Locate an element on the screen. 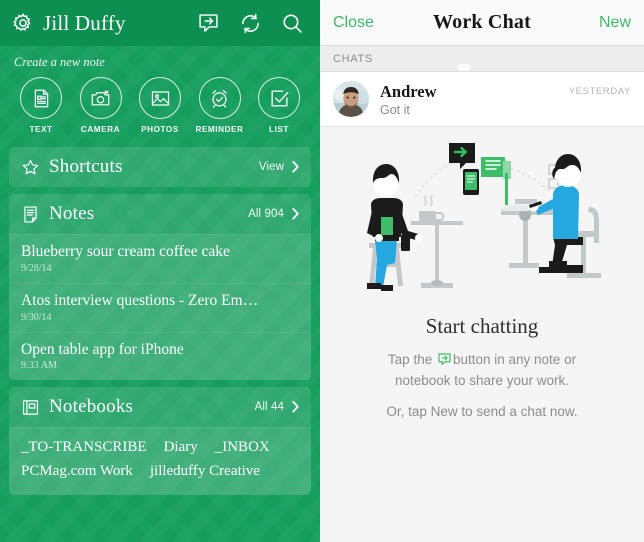  shortcuts-action: View is located at coordinates (279, 167).